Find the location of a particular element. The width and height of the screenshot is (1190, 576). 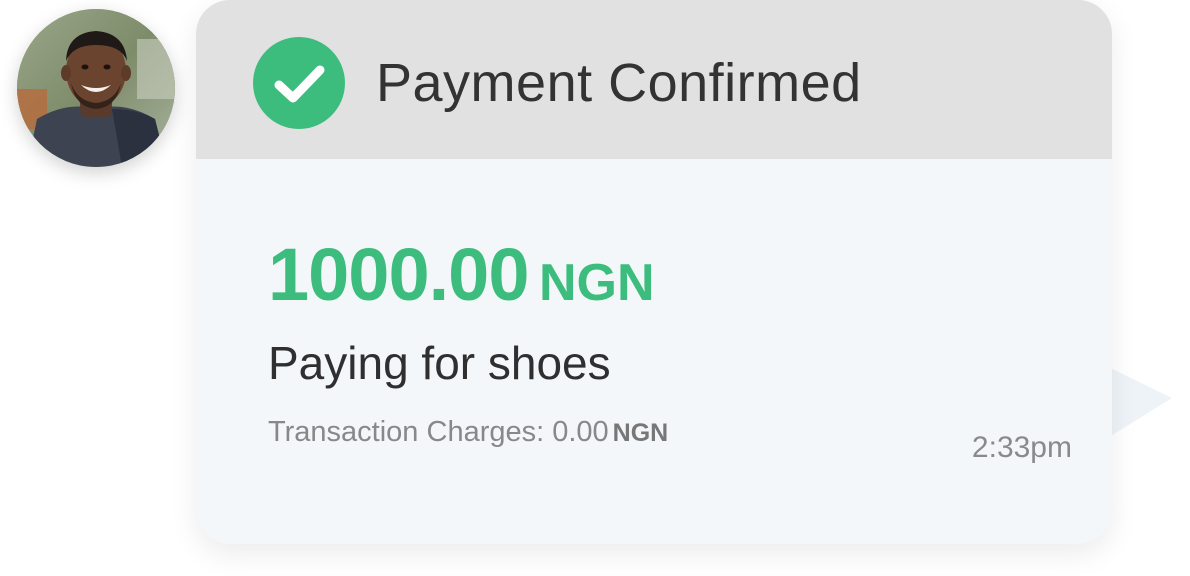

avatar-photo is located at coordinates (96, 88).